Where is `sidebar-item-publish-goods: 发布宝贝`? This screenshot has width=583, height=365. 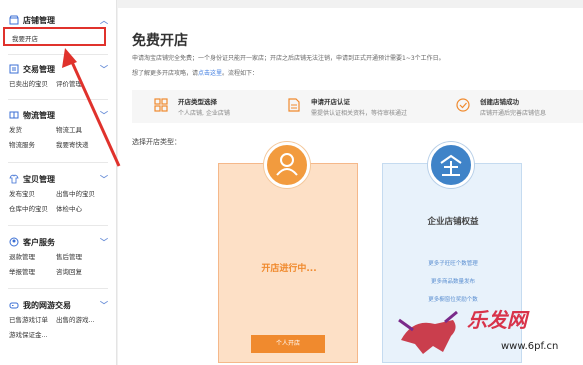
sidebar-item-publish-goods: 发布宝贝 is located at coordinates (32, 194).